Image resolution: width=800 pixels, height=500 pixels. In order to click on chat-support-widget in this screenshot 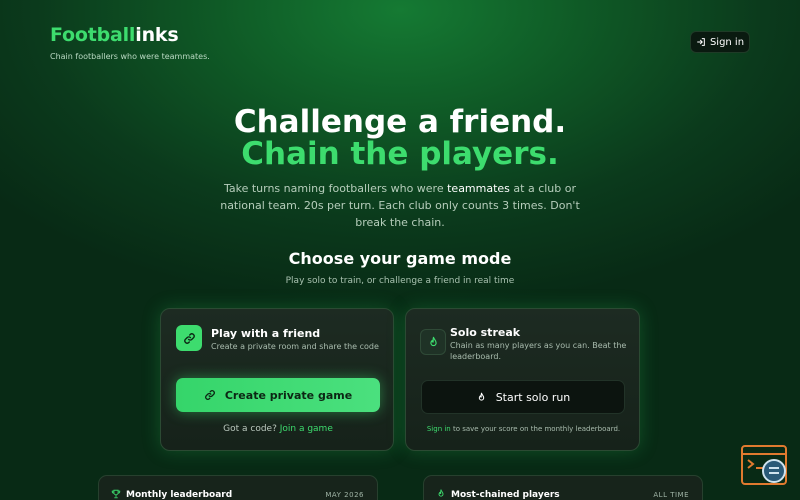, I will do `click(765, 466)`.